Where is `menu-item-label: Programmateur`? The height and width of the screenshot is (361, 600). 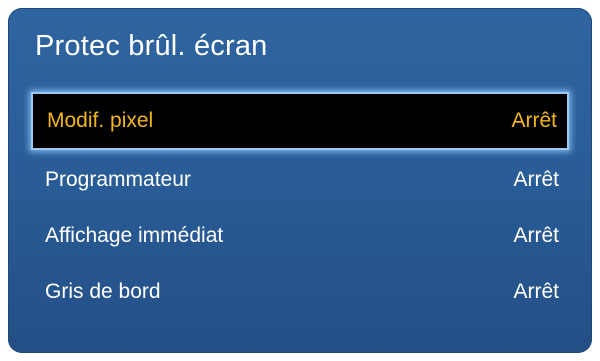 menu-item-label: Programmateur is located at coordinates (118, 179).